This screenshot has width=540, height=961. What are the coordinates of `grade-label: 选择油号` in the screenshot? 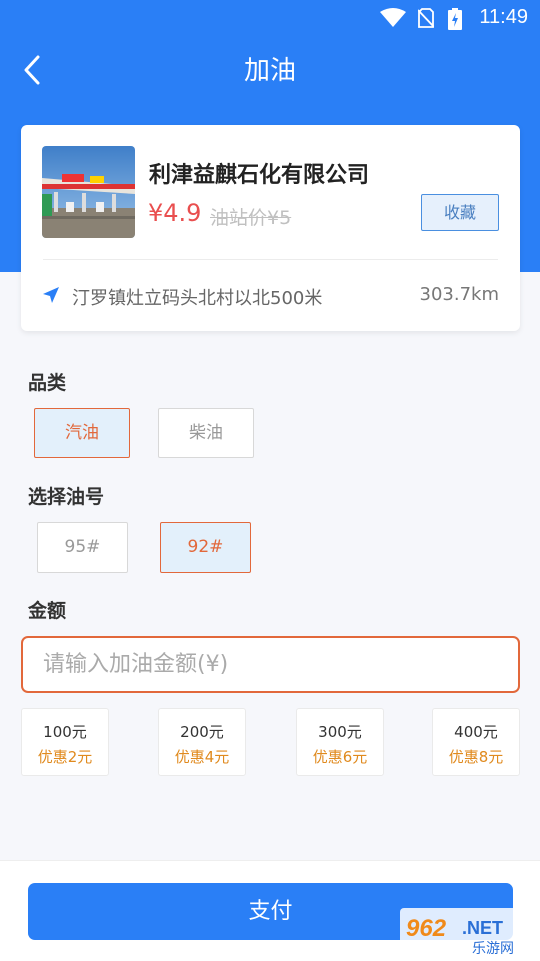 It's located at (66, 497).